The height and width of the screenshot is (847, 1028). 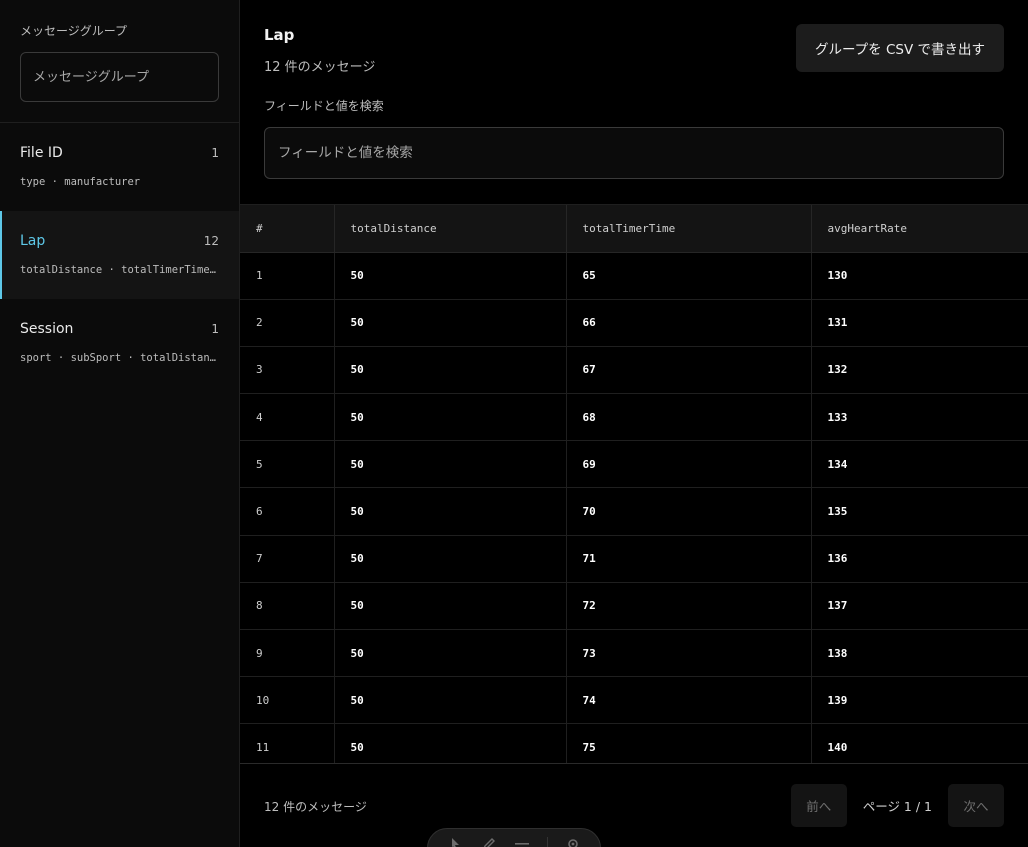 What do you see at coordinates (287, 323) in the screenshot?
I see `row-index-cell: 2` at bounding box center [287, 323].